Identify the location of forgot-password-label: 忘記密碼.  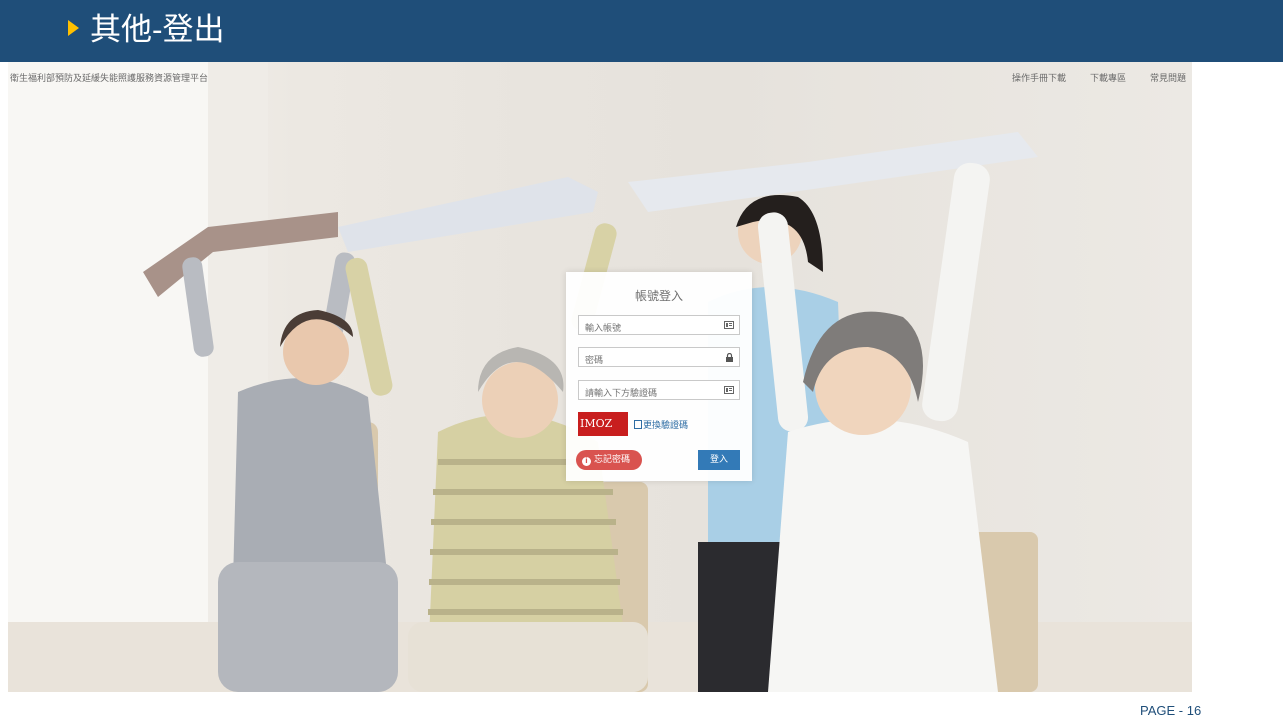
(612, 460).